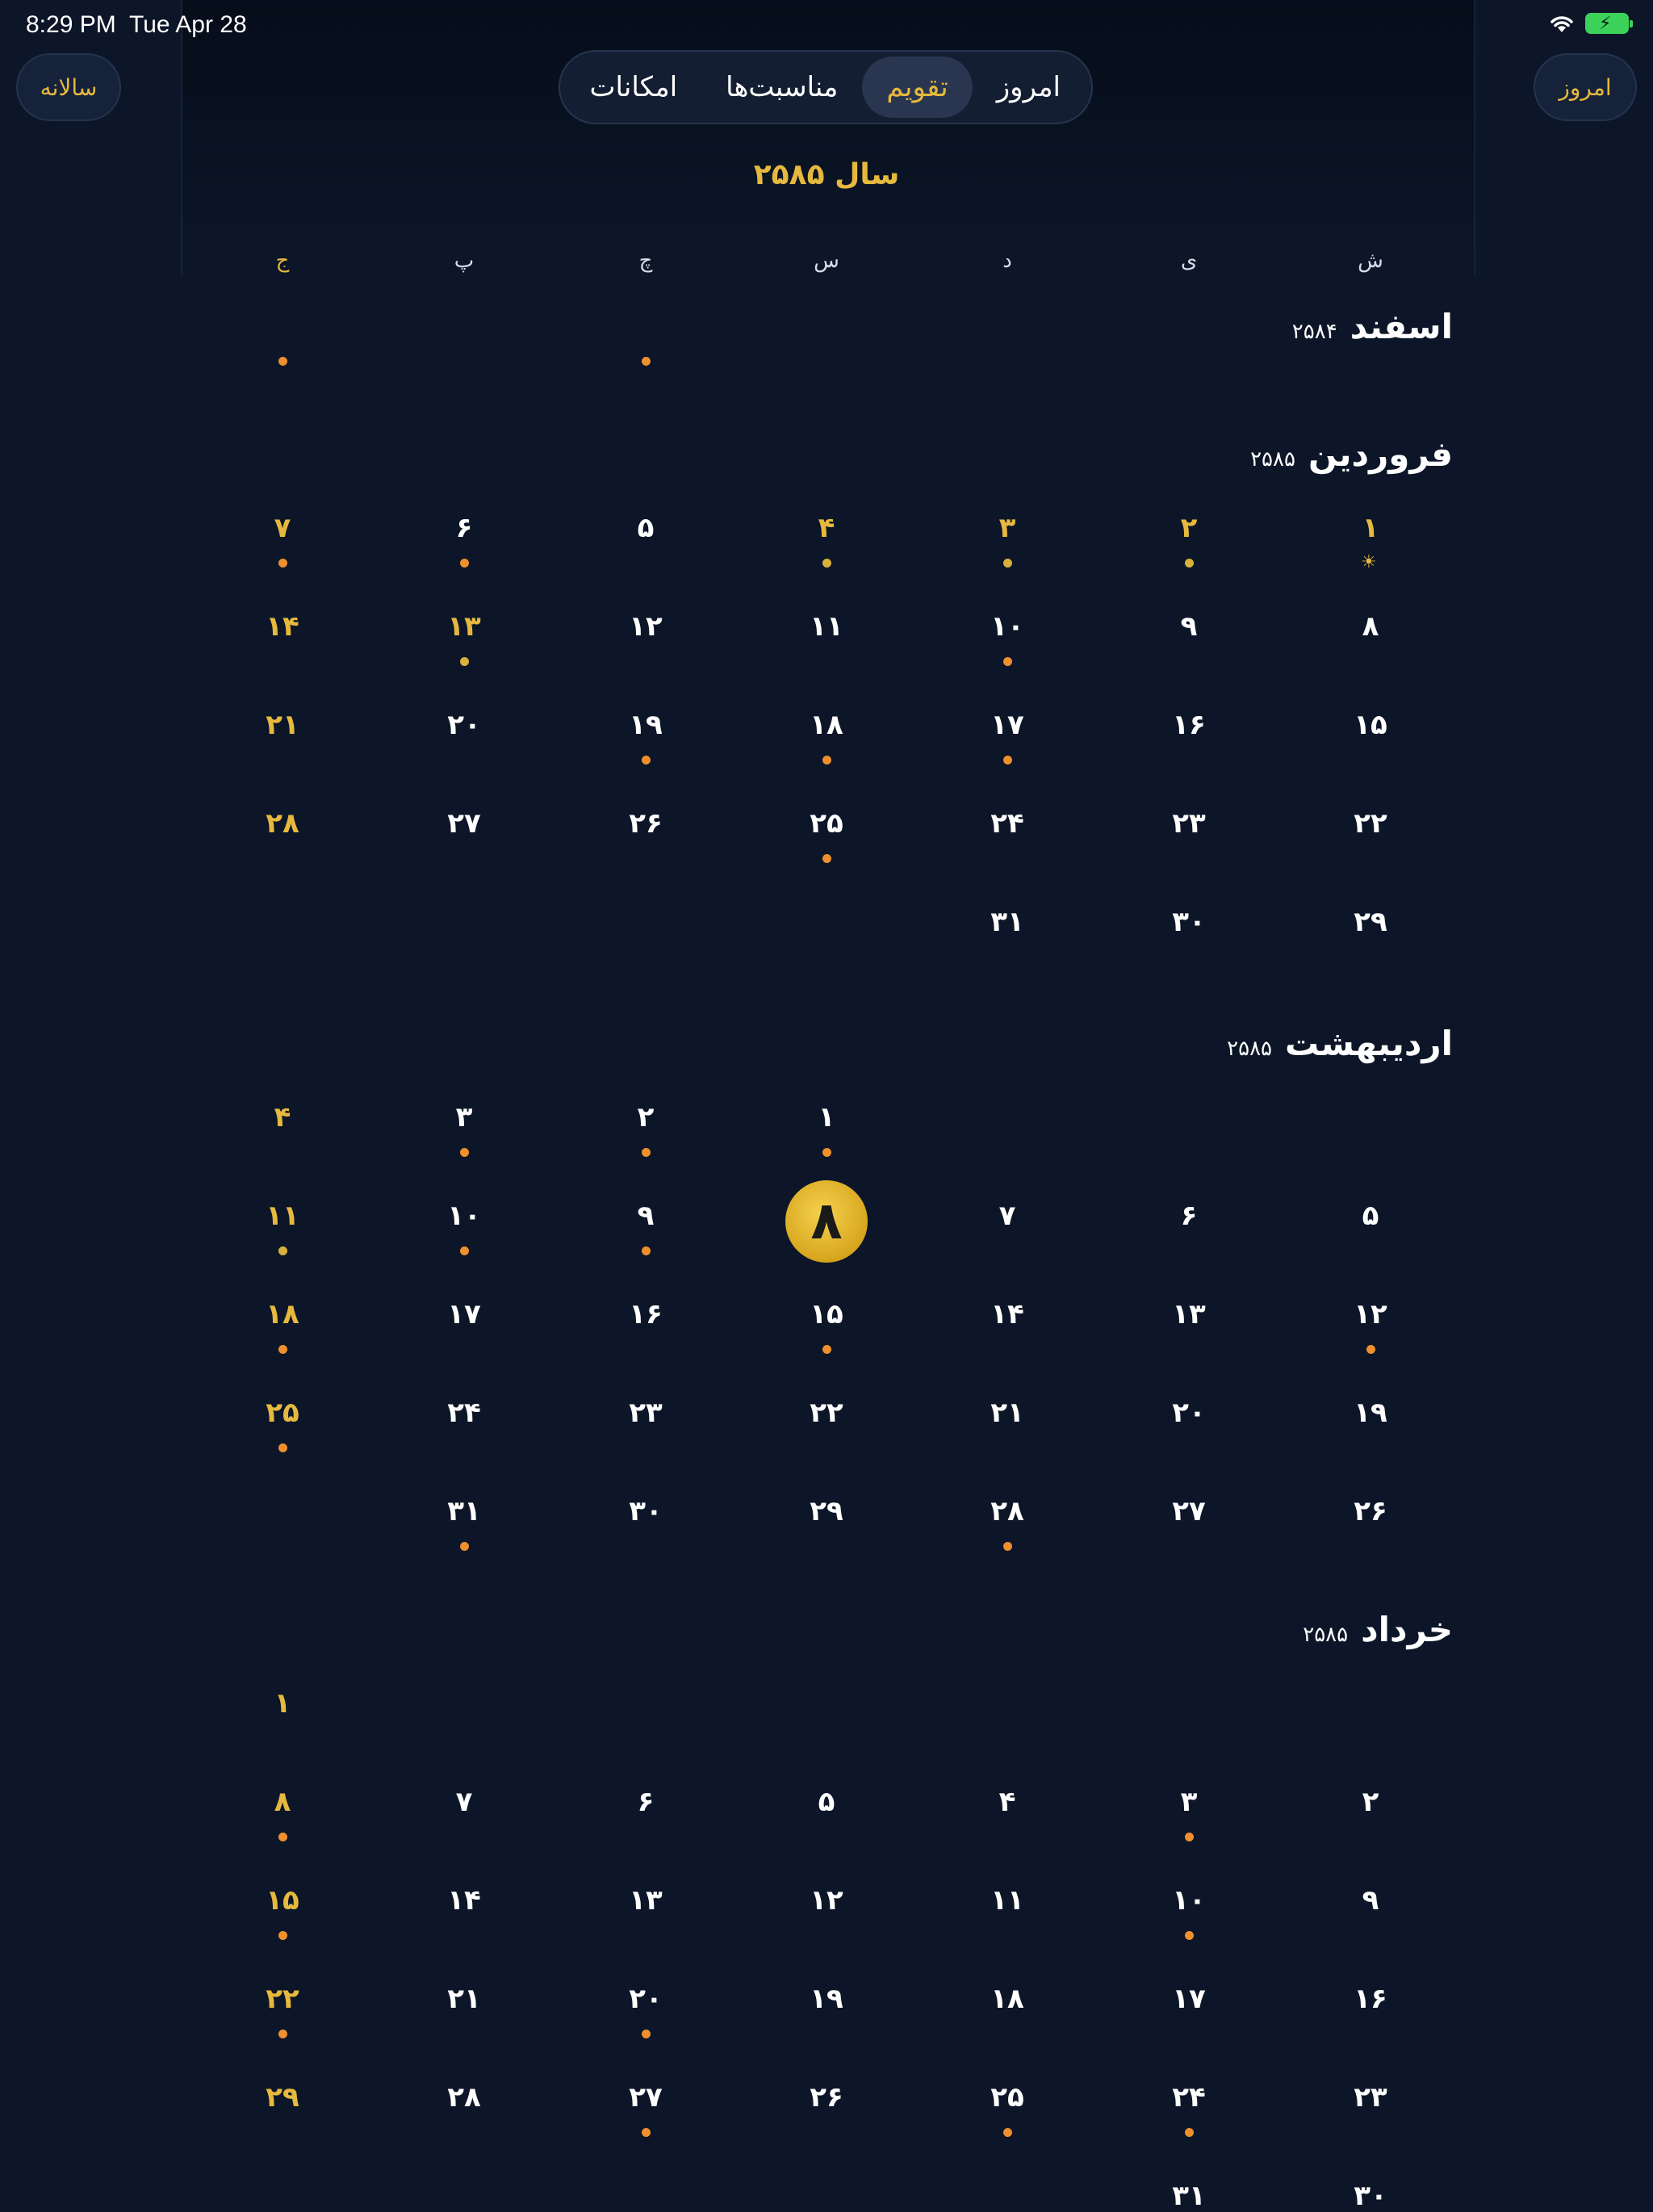 This screenshot has height=2212, width=1653. I want to click on tab-occasions: مناسبت‌ها, so click(781, 87).